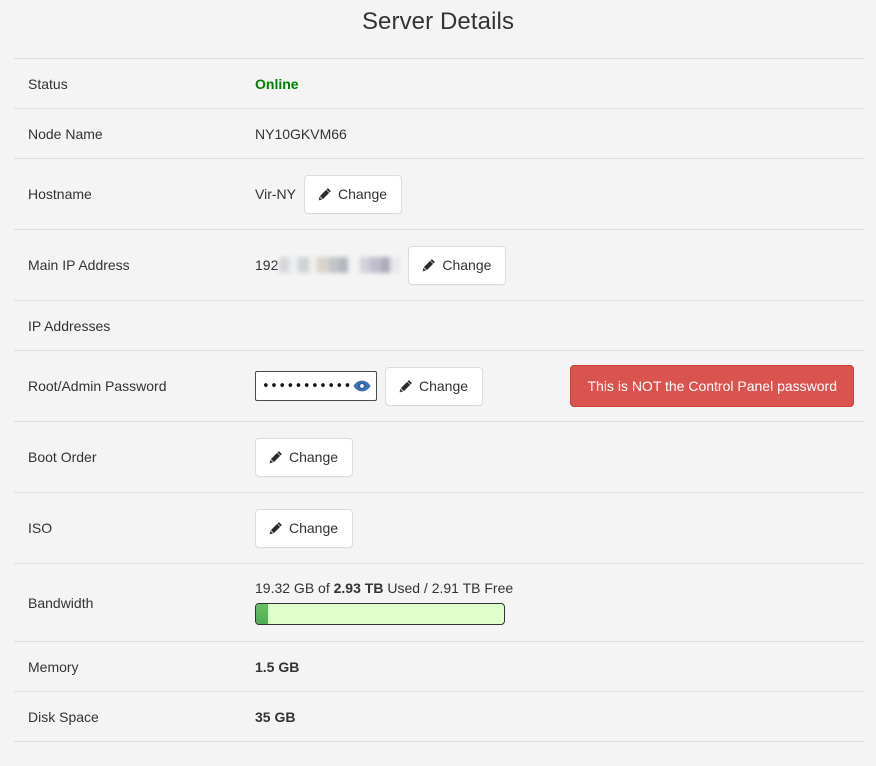  What do you see at coordinates (275, 716) in the screenshot?
I see `disk-space-value: 35 GB` at bounding box center [275, 716].